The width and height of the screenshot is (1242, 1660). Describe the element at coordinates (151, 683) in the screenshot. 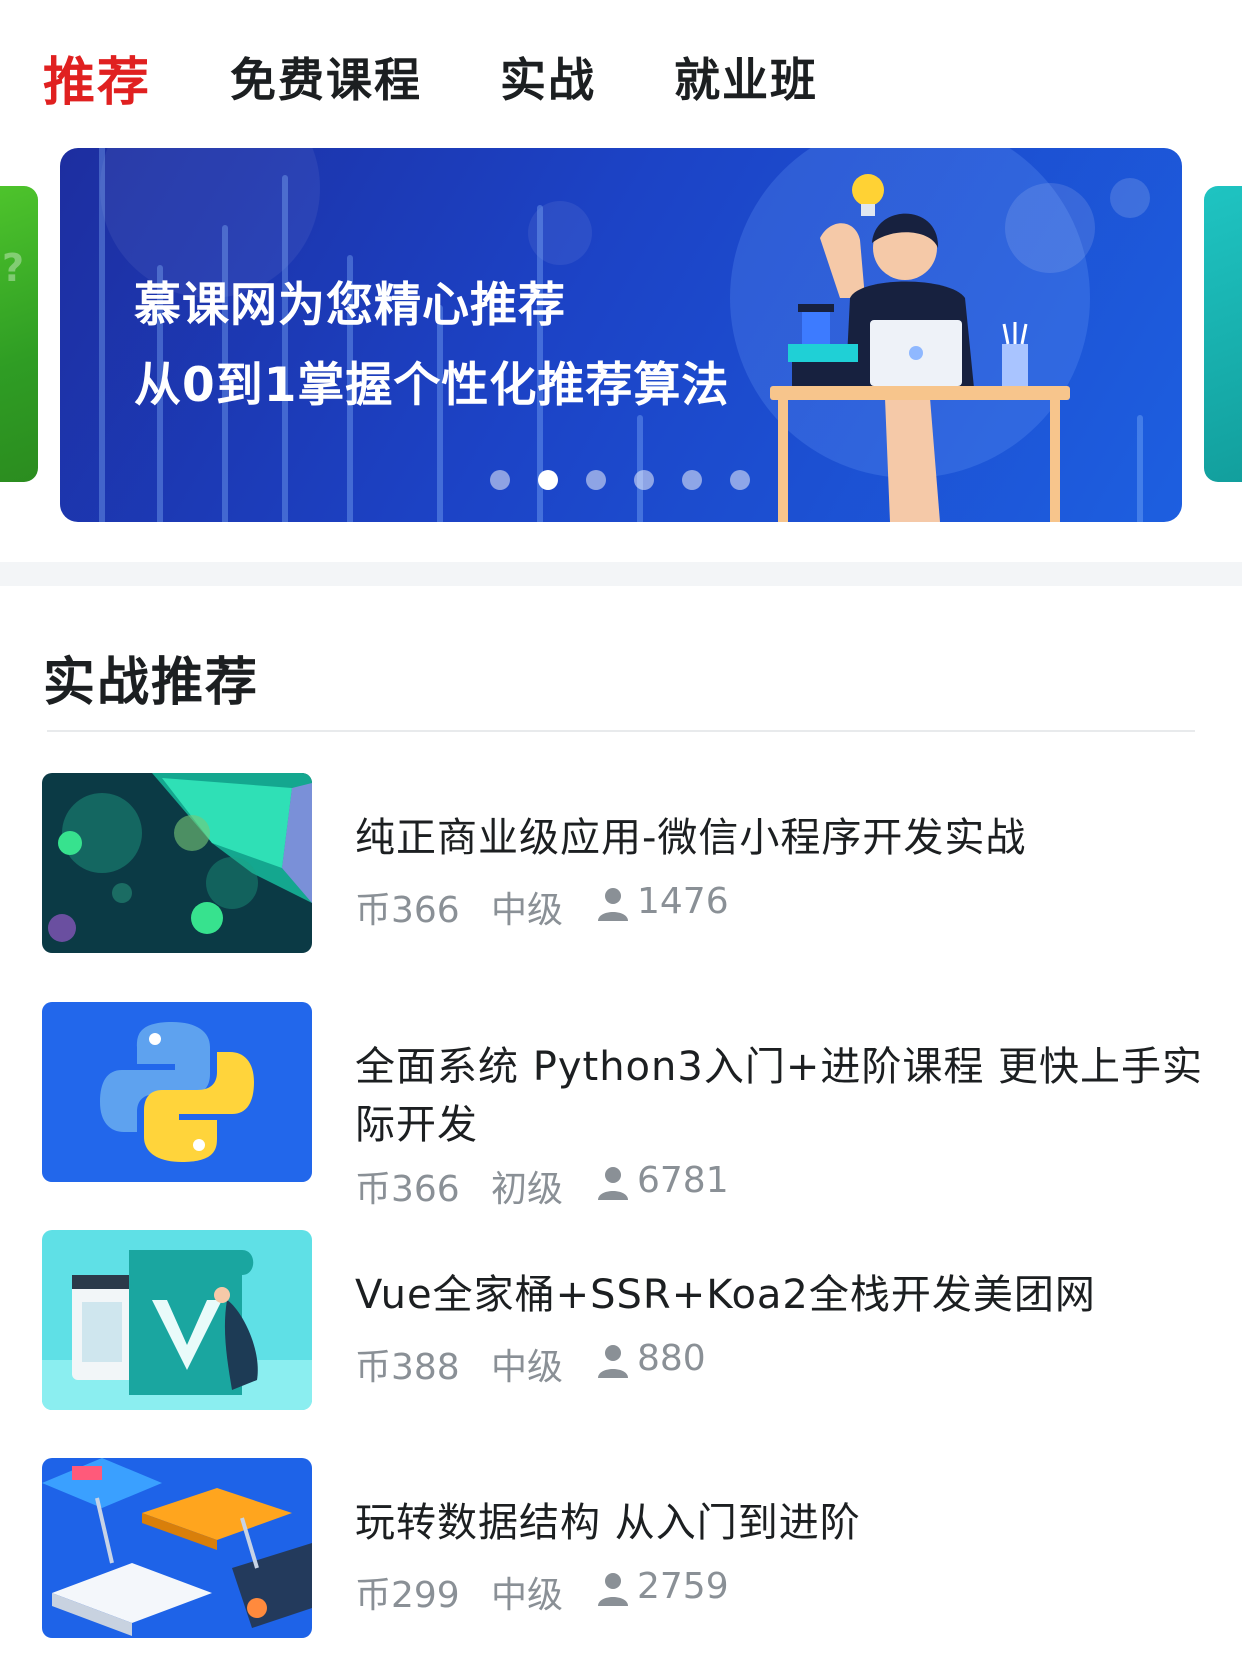

I see `section-title: 实战推荐` at that location.